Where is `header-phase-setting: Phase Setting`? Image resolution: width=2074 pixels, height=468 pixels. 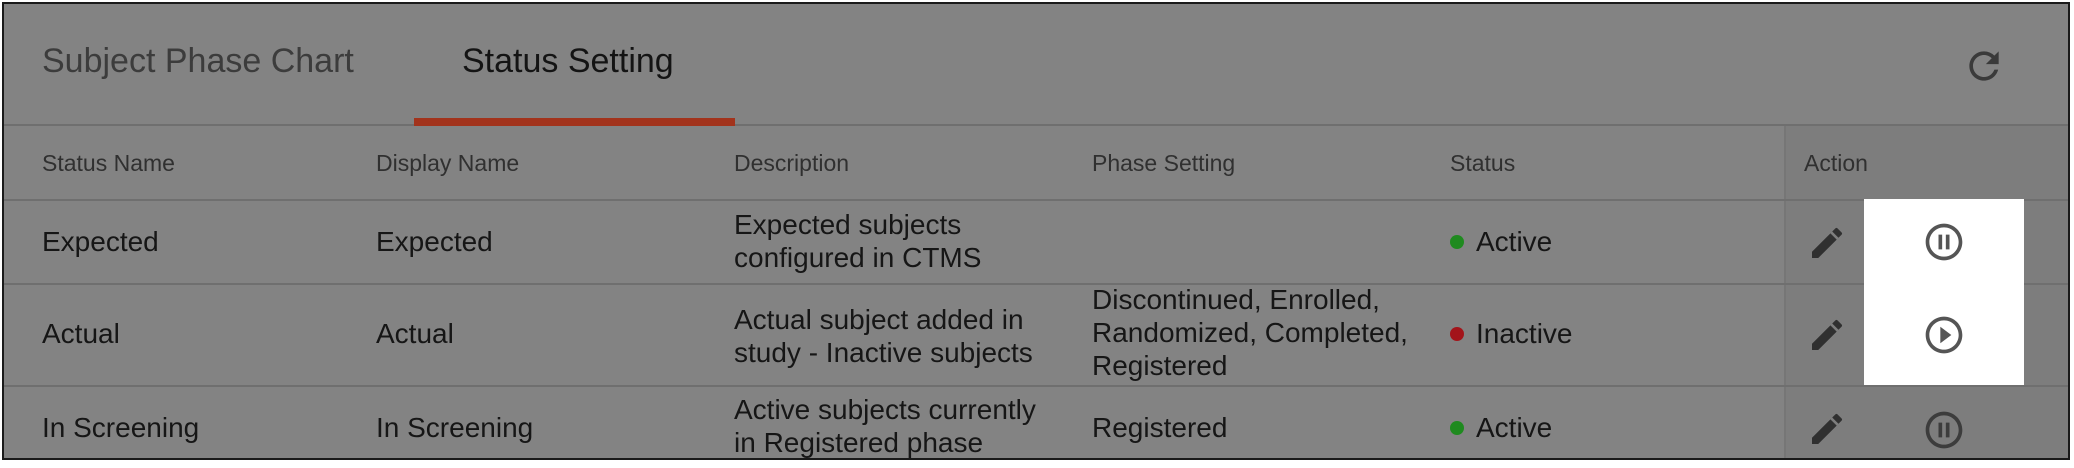 header-phase-setting: Phase Setting is located at coordinates (1164, 163).